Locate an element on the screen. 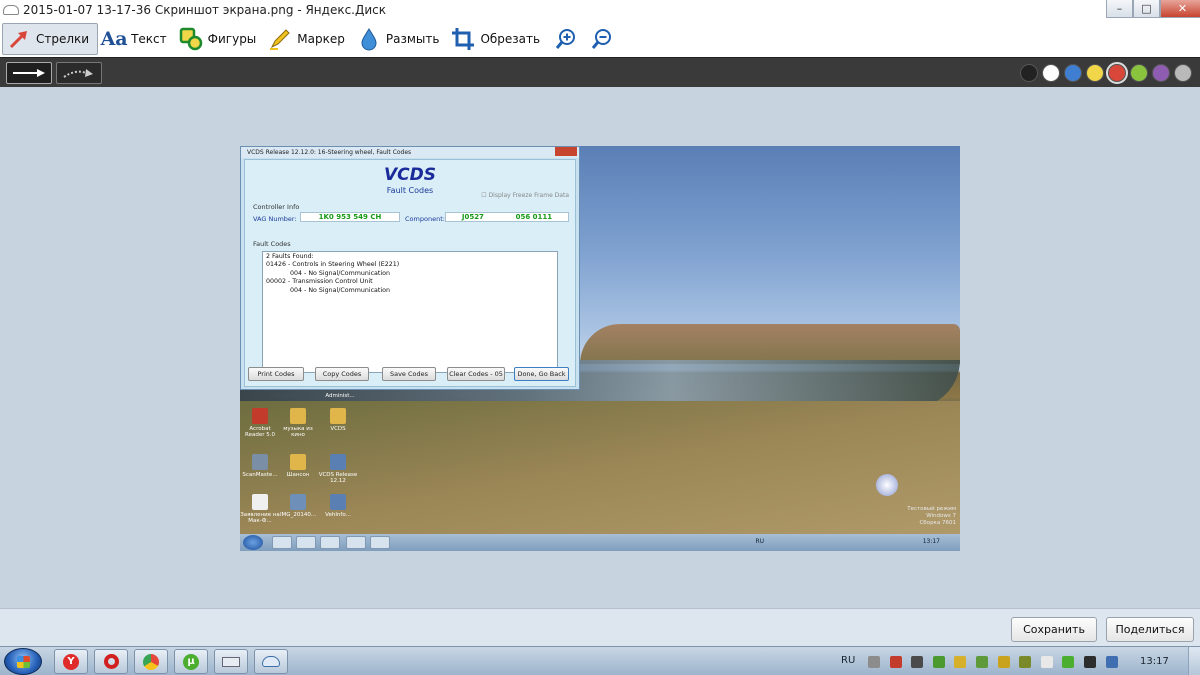  tool-crop: Обрезать is located at coordinates (497, 39).